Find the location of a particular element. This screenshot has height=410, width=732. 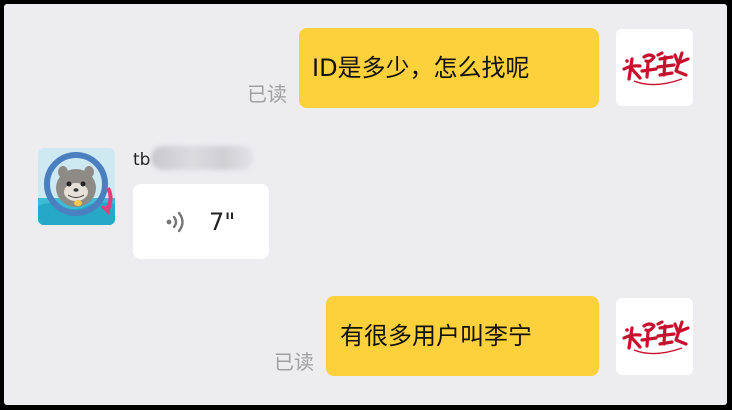

message-bubble: ID是多少，怎么找呢 is located at coordinates (449, 68).